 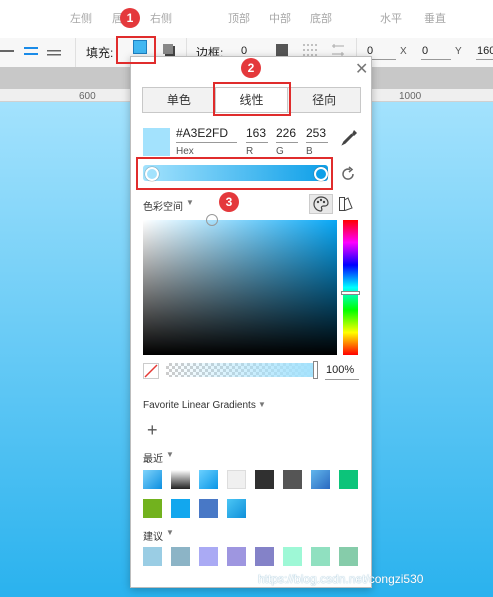 What do you see at coordinates (153, 457) in the screenshot?
I see `recent-colors-label: 最近` at bounding box center [153, 457].